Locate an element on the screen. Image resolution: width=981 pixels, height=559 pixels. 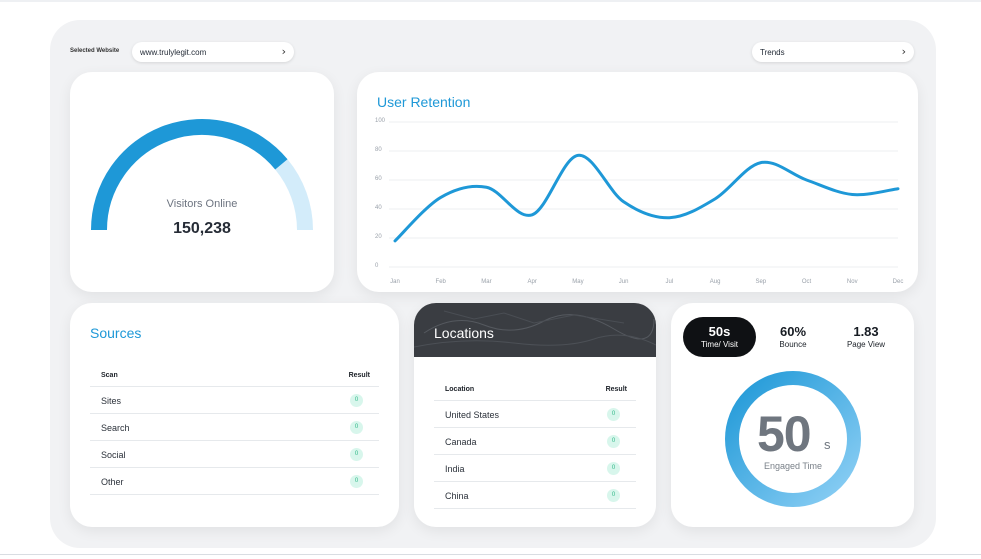
col-location-header: Location is located at coordinates (460, 389).